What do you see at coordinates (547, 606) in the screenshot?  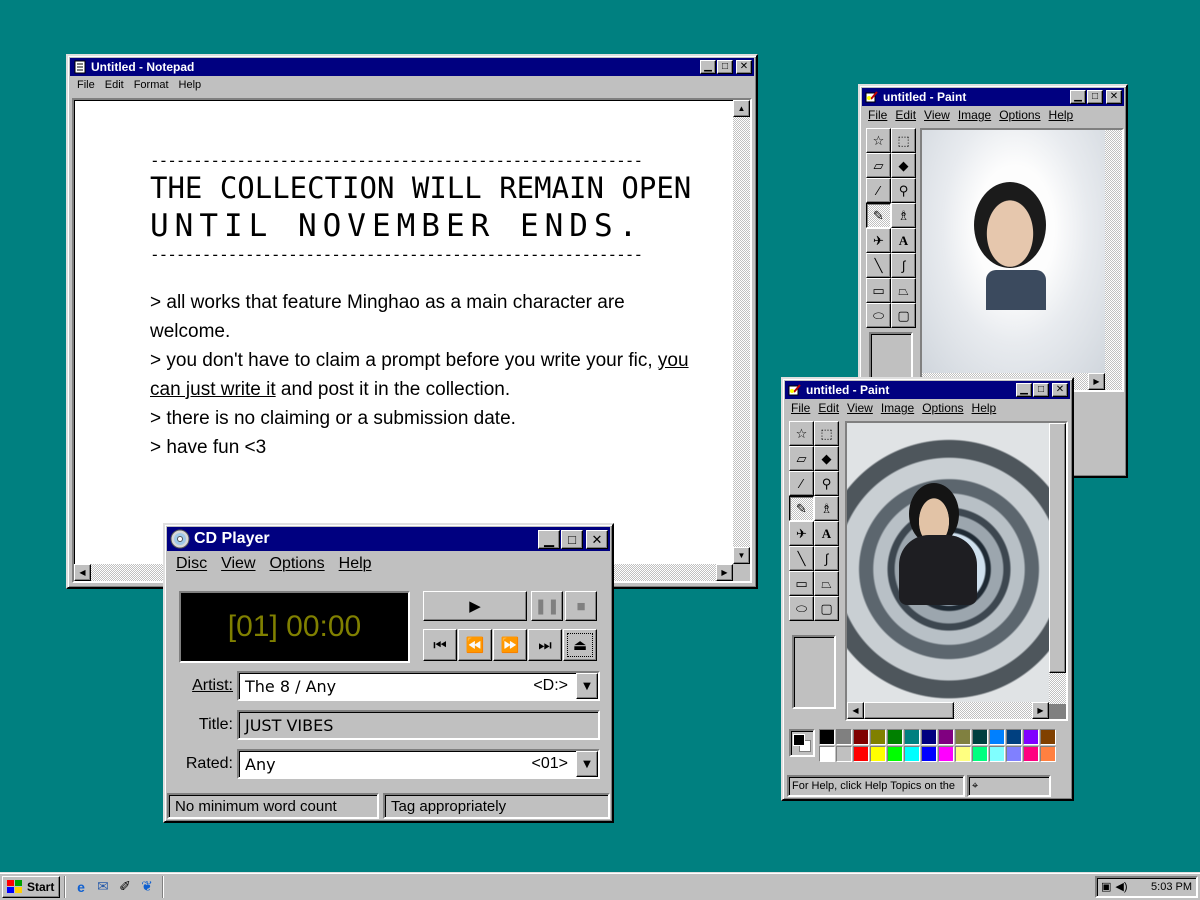 I see `pause-button: ❚❚` at bounding box center [547, 606].